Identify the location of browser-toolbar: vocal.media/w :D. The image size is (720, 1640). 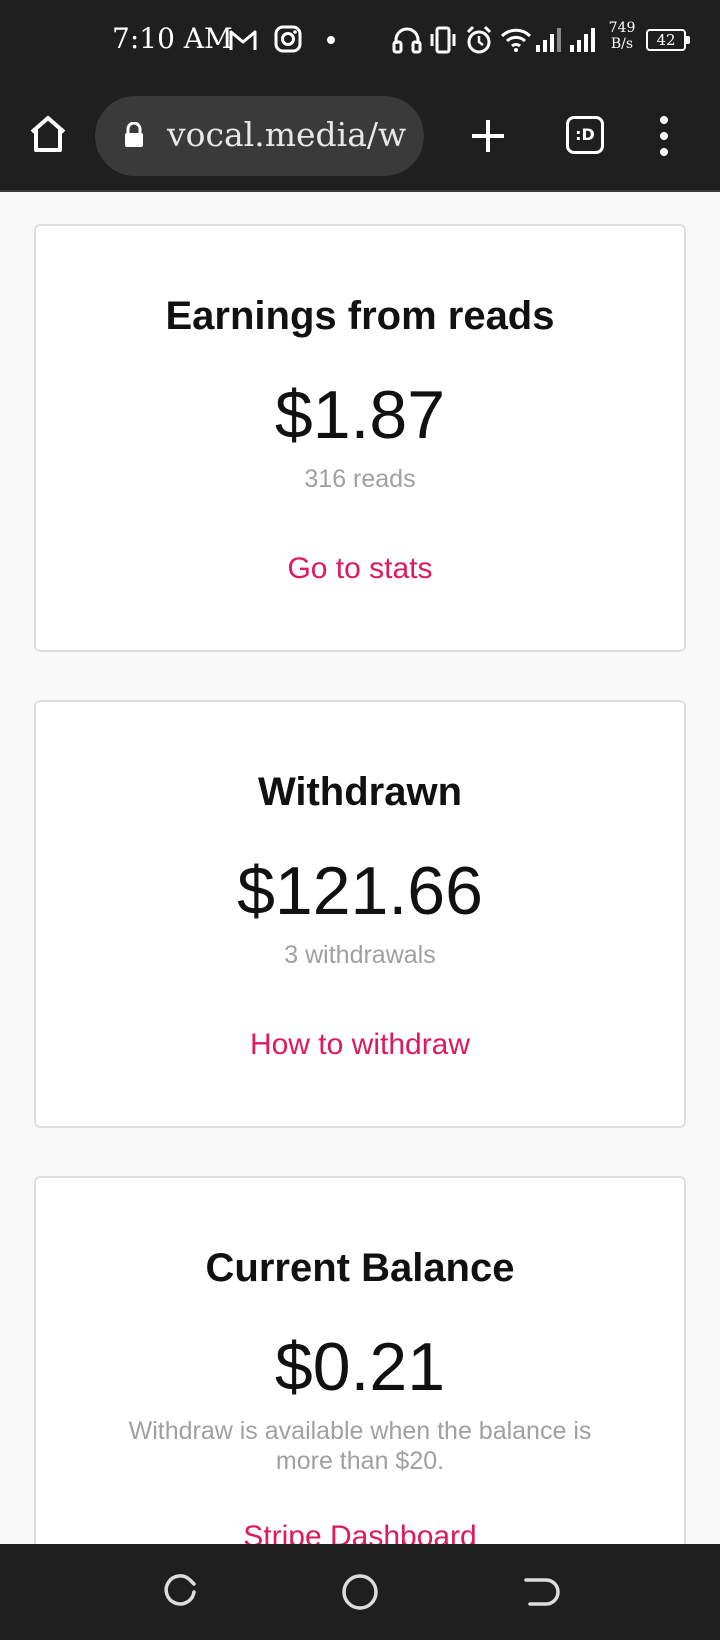
(360, 137).